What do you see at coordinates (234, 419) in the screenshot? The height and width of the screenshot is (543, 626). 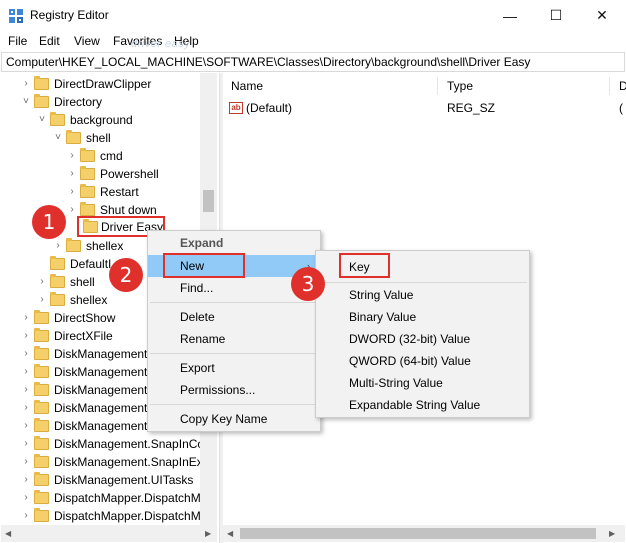 I see `menu-item-copy-key-name: Copy Key Name` at bounding box center [234, 419].